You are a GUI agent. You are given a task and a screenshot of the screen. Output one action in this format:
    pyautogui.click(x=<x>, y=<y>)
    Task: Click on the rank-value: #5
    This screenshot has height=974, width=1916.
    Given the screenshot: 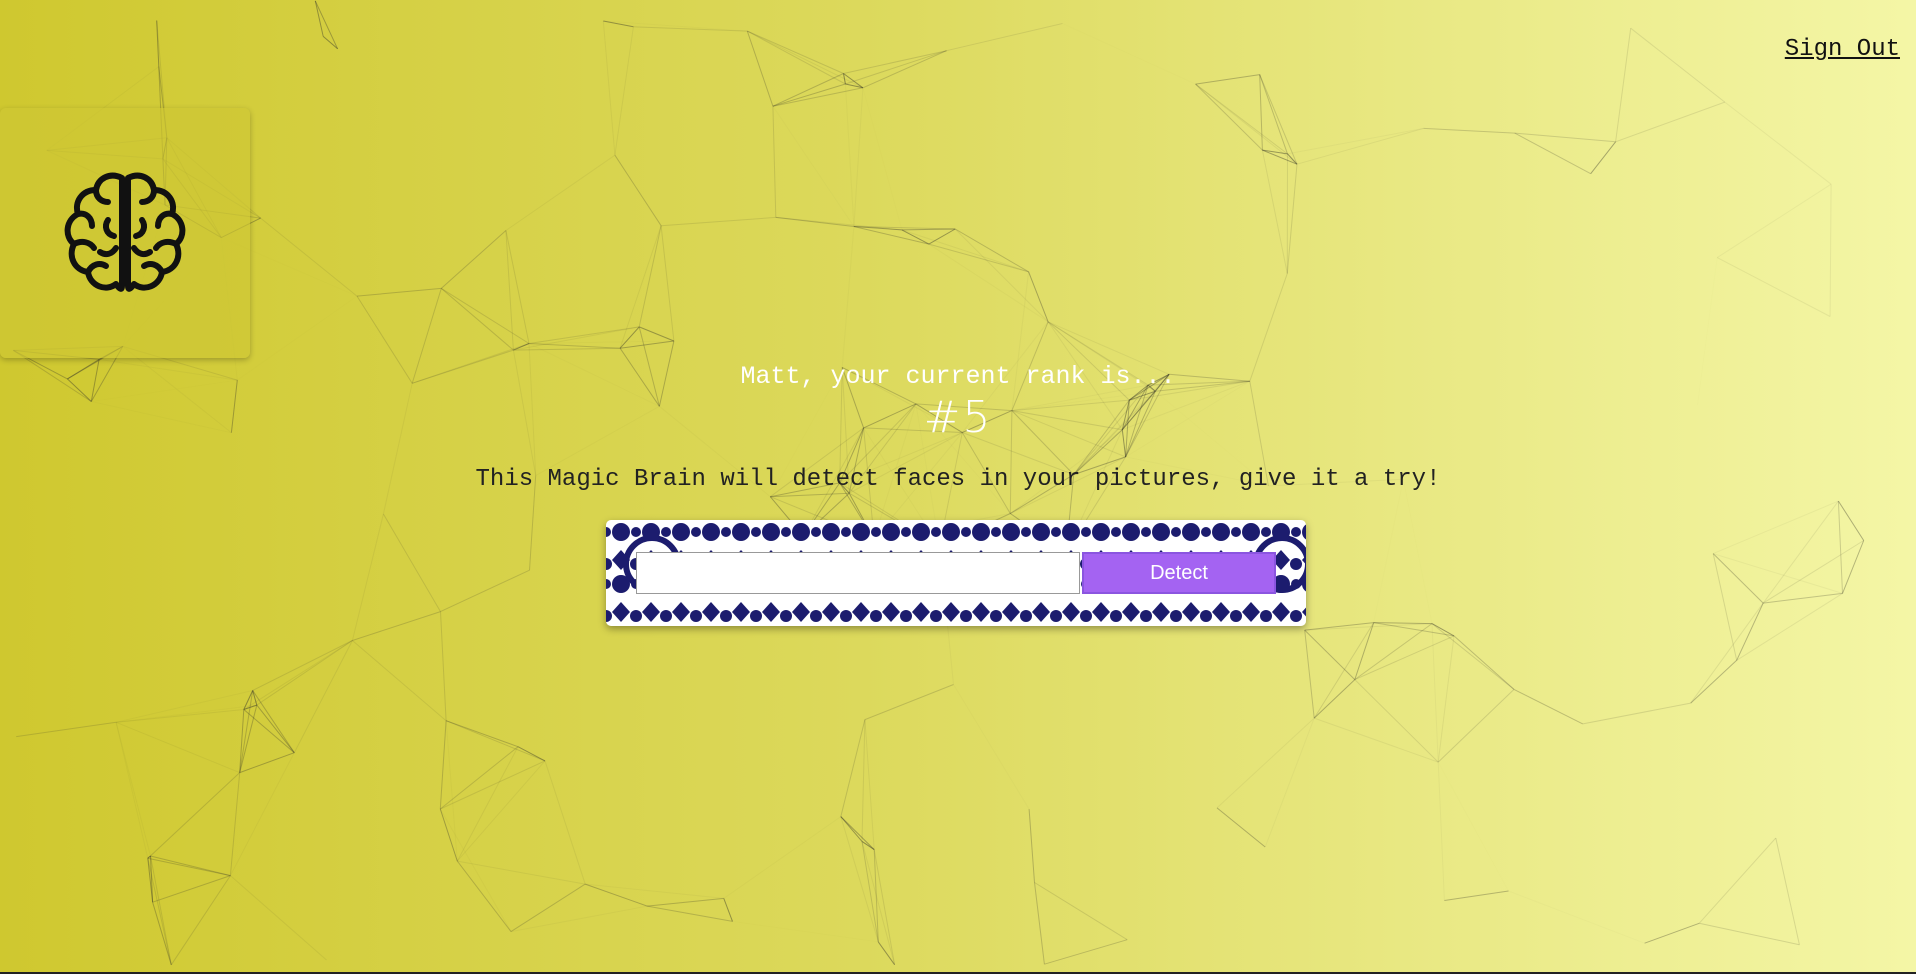 What is the action you would take?
    pyautogui.click(x=958, y=417)
    